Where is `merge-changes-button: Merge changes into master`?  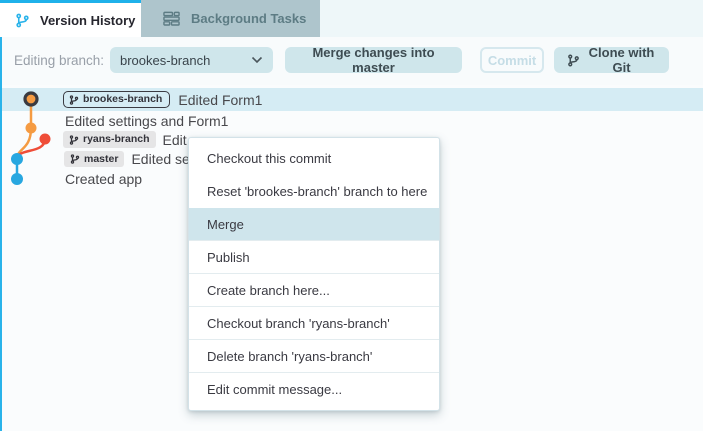 merge-changes-button: Merge changes into master is located at coordinates (373, 60).